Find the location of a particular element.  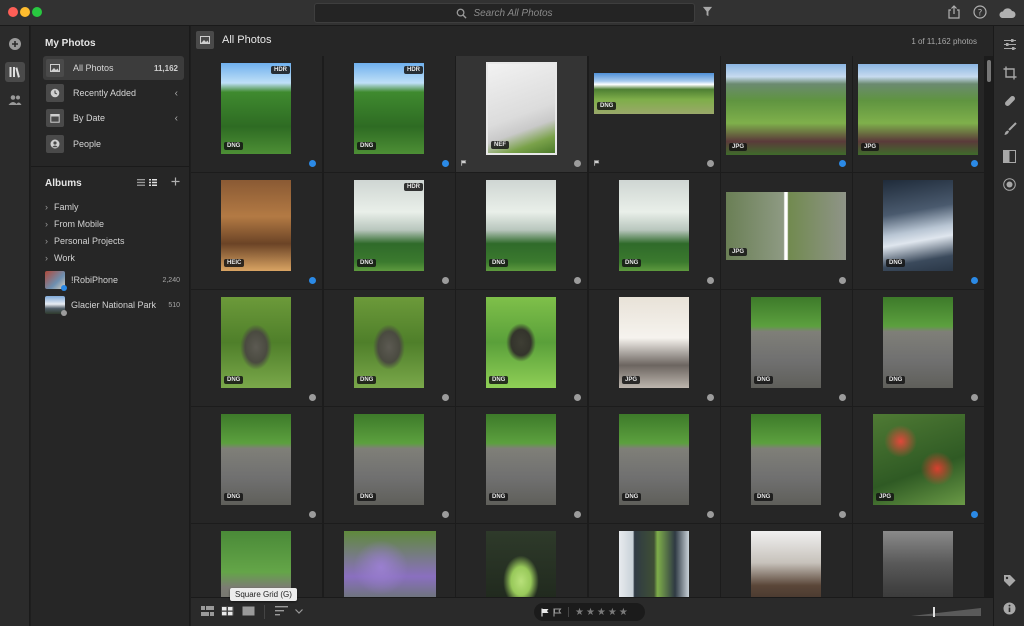

cloud-icon is located at coordinates (1007, 13).